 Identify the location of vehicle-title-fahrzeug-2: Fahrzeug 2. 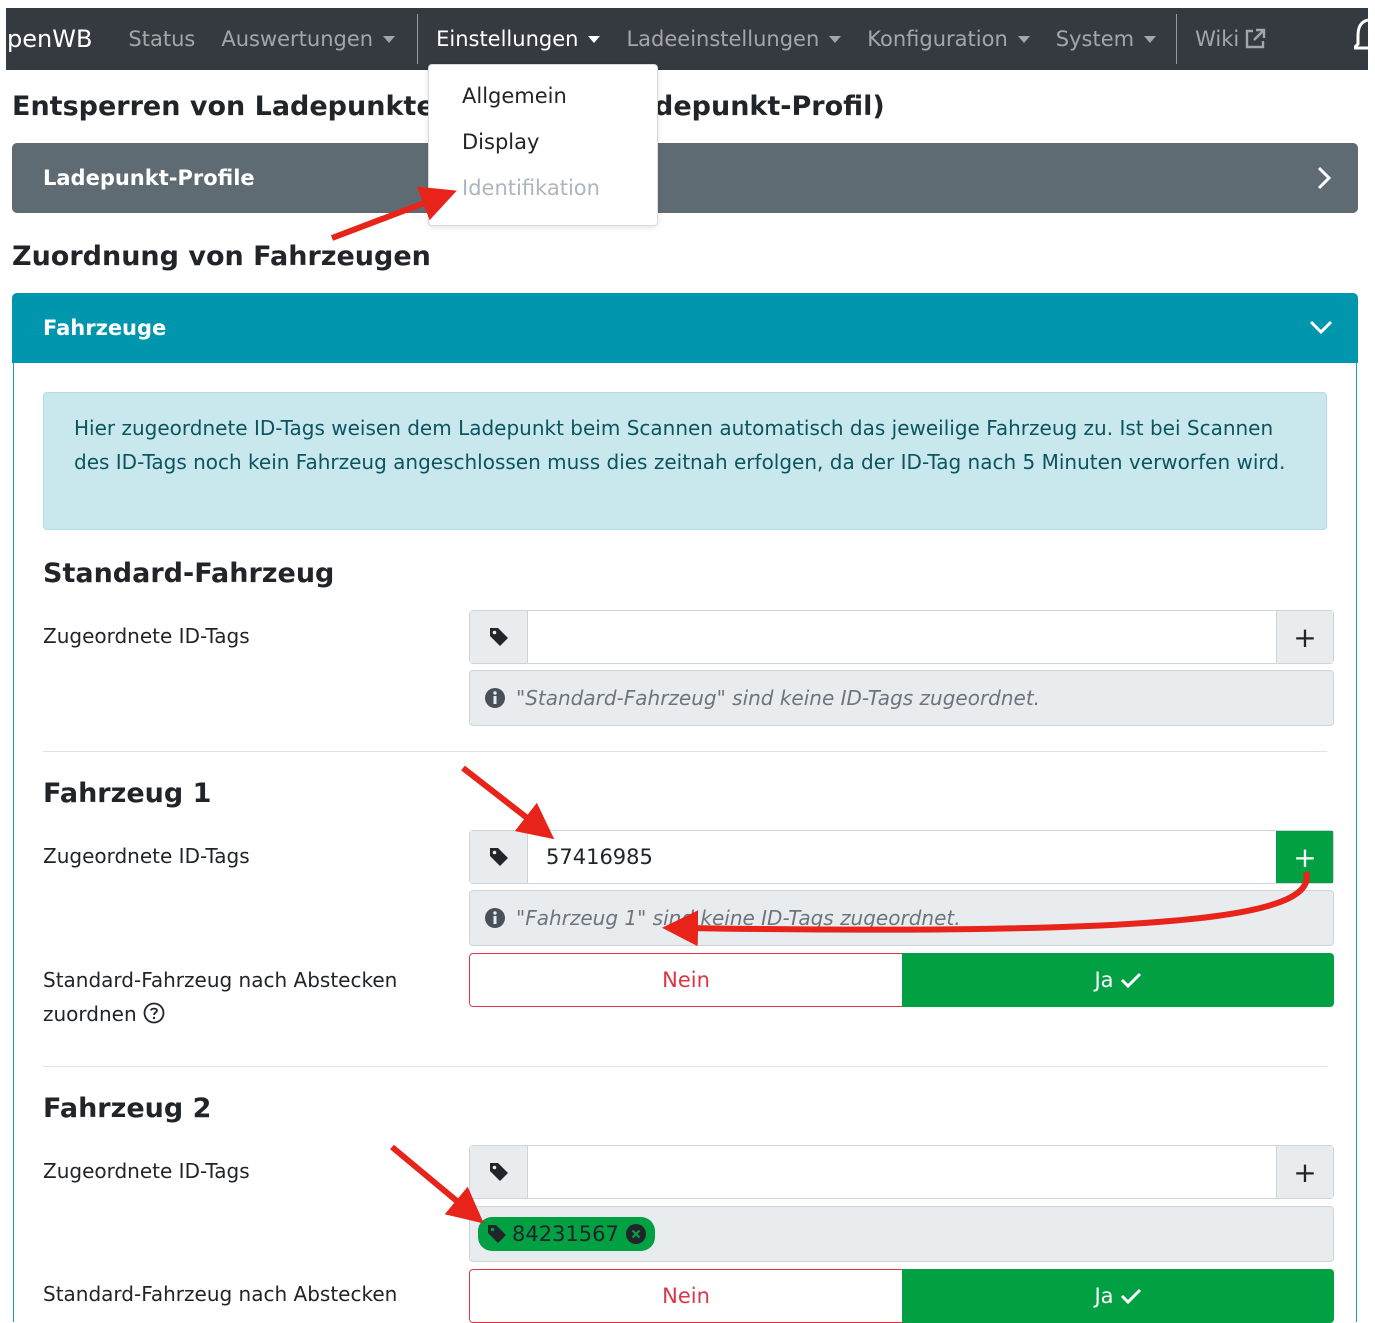
(127, 1108).